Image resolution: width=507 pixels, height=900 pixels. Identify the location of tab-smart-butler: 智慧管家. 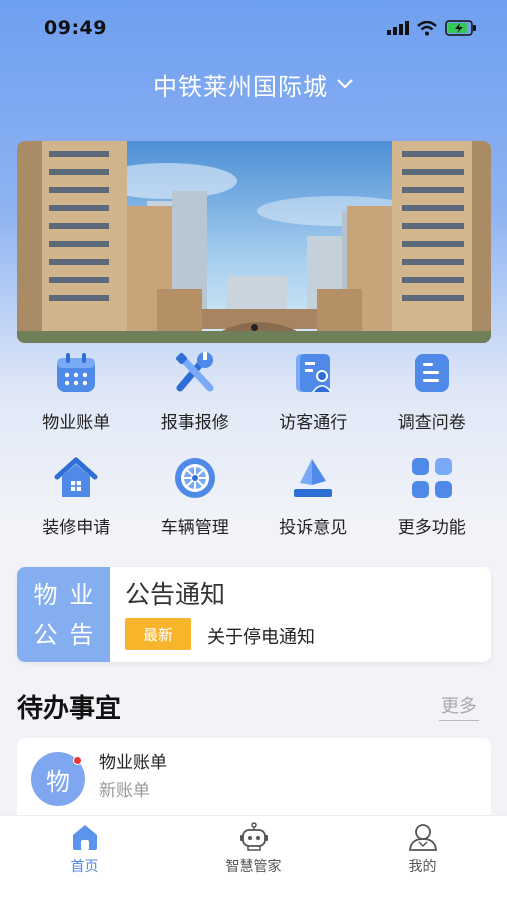
(253, 858).